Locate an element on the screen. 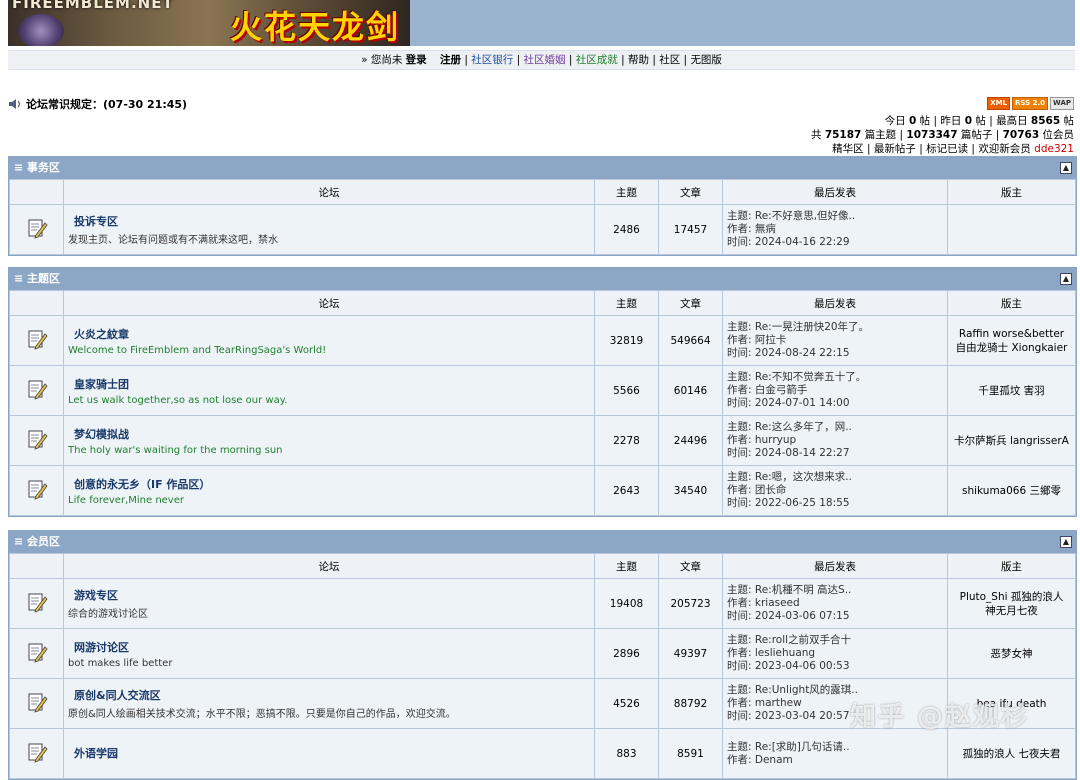 Image resolution: width=1080 pixels, height=780 pixels. section-header: ≡ 会员区 ▲ is located at coordinates (542, 542).